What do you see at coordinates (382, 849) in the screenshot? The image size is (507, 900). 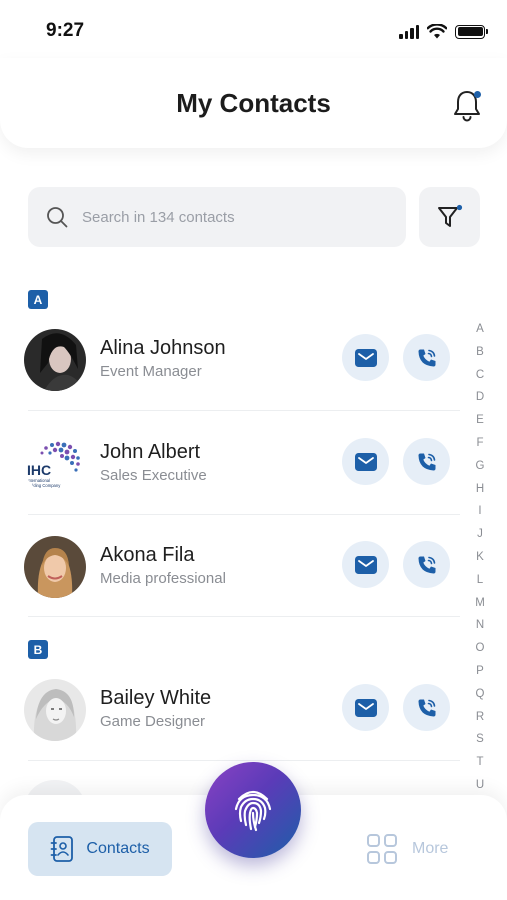 I see `grid-icon` at bounding box center [382, 849].